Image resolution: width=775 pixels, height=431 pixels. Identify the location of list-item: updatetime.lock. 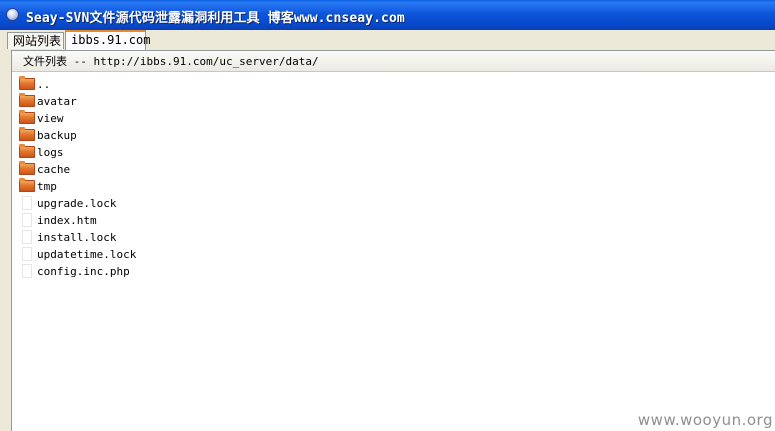
(392, 254).